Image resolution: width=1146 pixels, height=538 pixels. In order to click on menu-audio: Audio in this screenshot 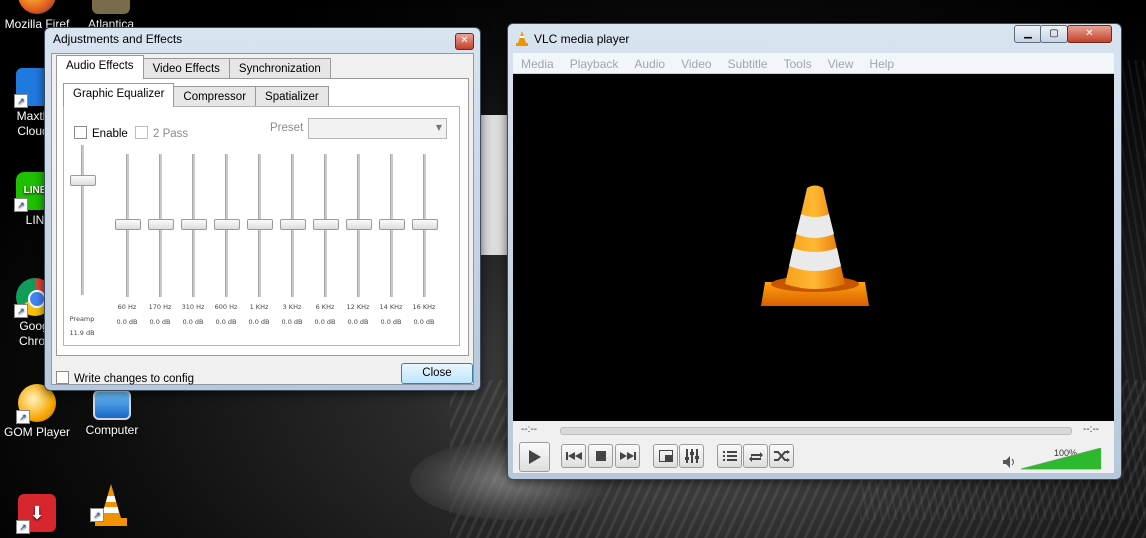, I will do `click(649, 63)`.